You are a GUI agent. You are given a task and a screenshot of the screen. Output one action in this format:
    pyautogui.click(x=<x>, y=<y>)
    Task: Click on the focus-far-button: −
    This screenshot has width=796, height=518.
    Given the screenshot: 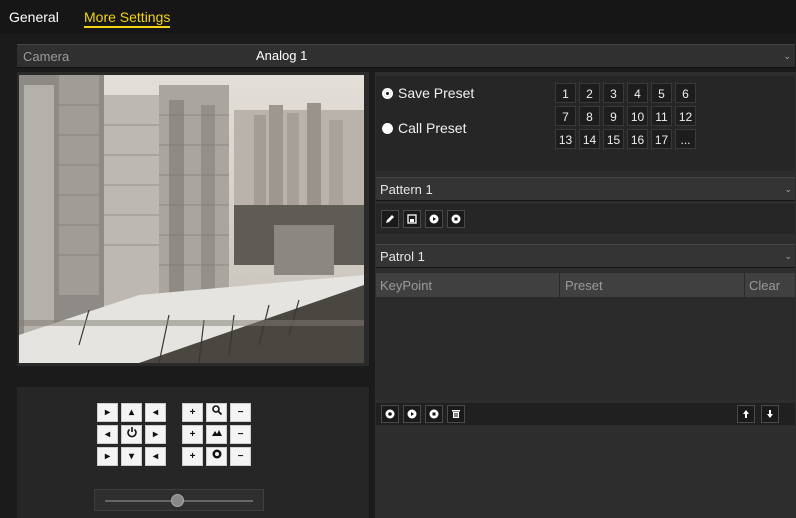 What is the action you would take?
    pyautogui.click(x=240, y=434)
    